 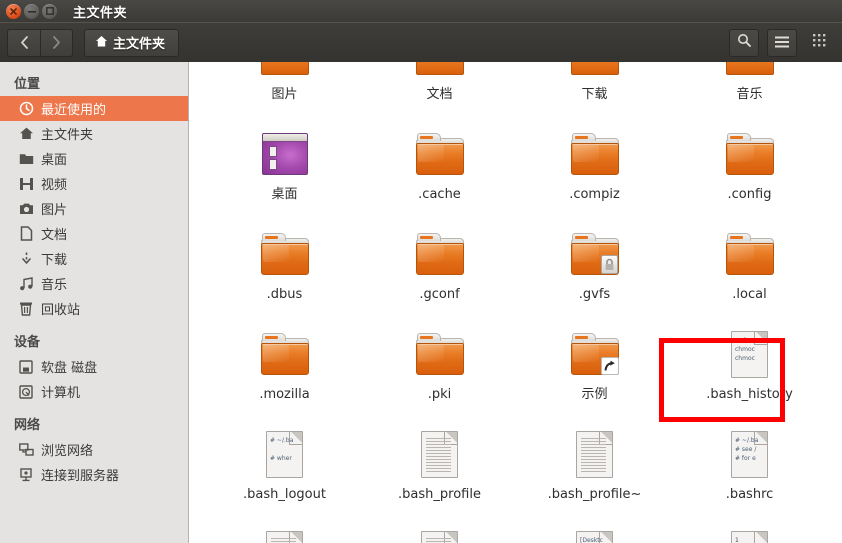 I want to click on file-item-bashrc-tilde: .bashrc~, so click(x=284, y=529).